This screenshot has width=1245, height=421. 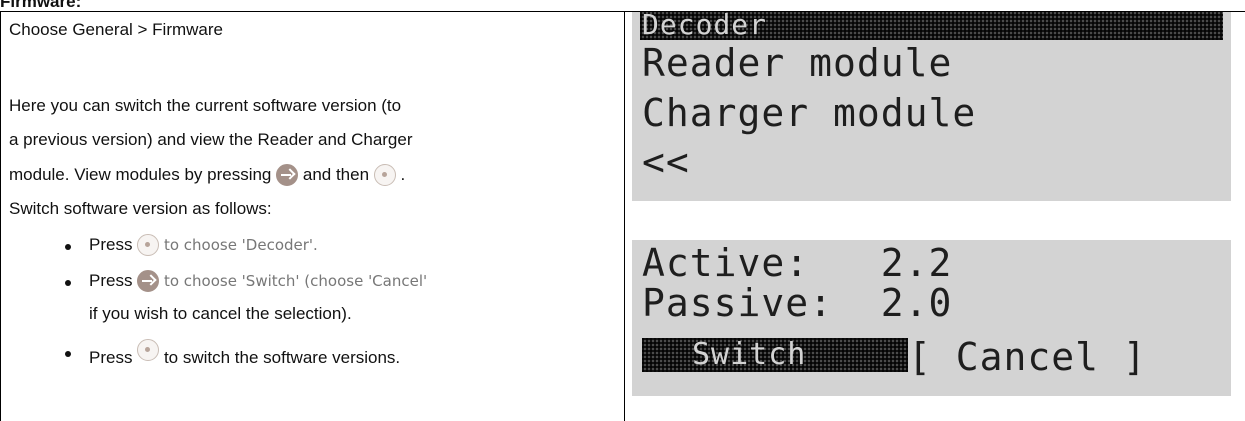 What do you see at coordinates (0, 216) in the screenshot?
I see `table-border-left` at bounding box center [0, 216].